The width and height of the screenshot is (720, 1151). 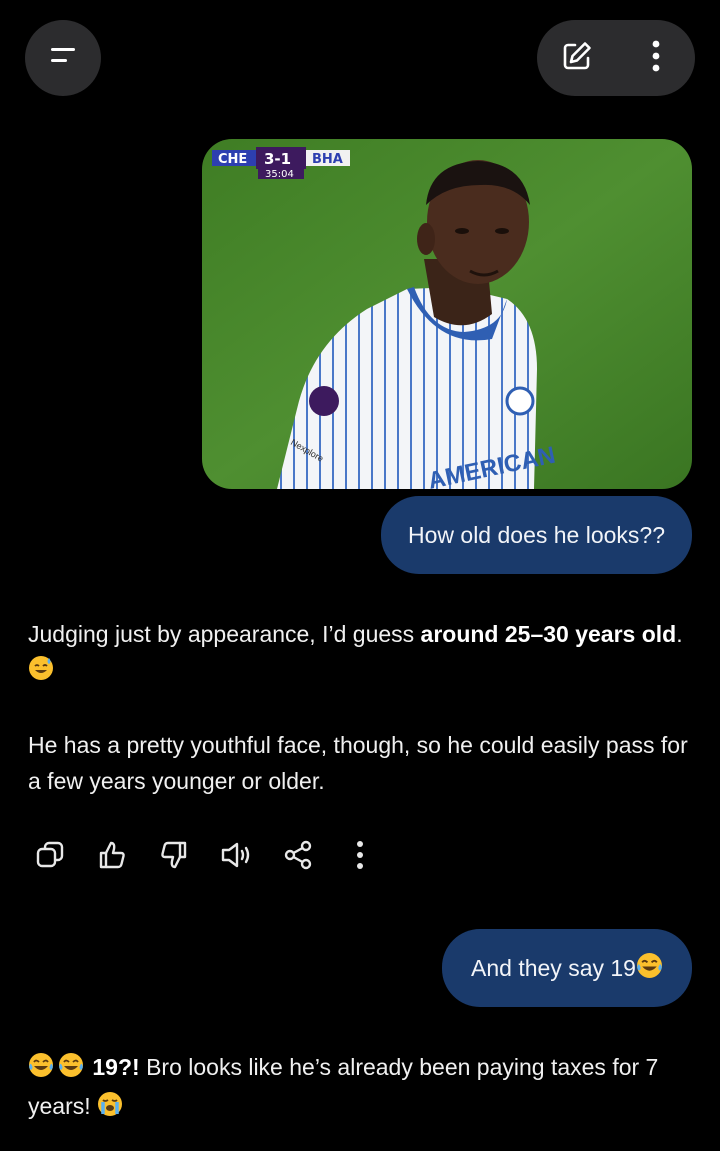 What do you see at coordinates (232, 159) in the screenshot?
I see `scoreboard-home: CHE` at bounding box center [232, 159].